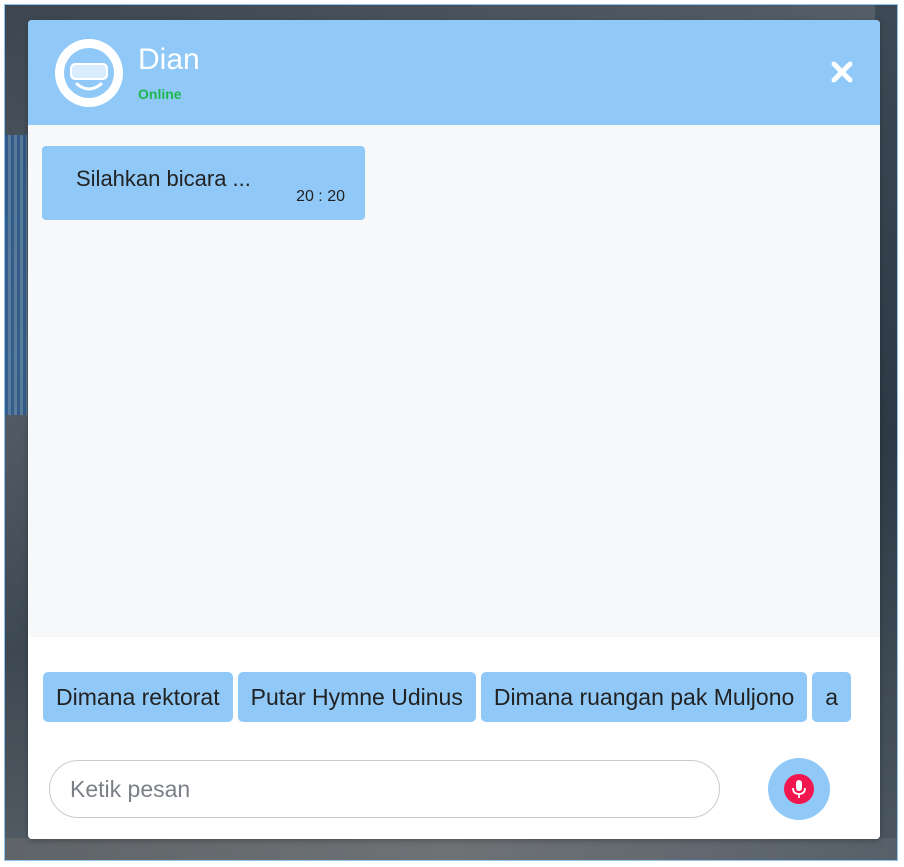 This screenshot has height=867, width=904. What do you see at coordinates (16, 275) in the screenshot?
I see `background-building` at bounding box center [16, 275].